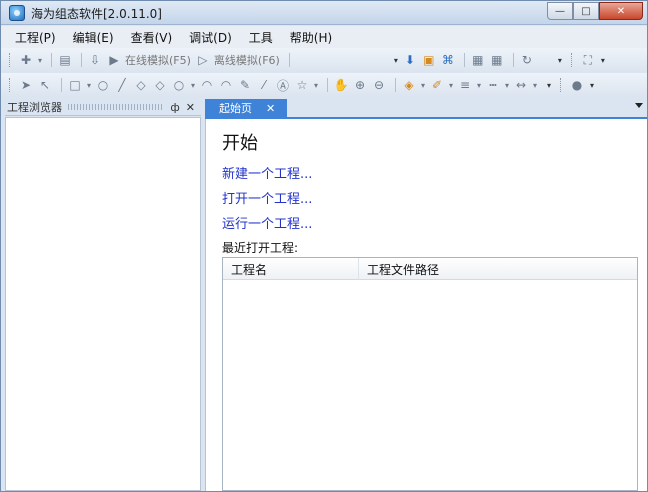 The width and height of the screenshot is (648, 492). Describe the element at coordinates (34, 107) in the screenshot. I see `project-browser-title: 工程浏览器` at that location.